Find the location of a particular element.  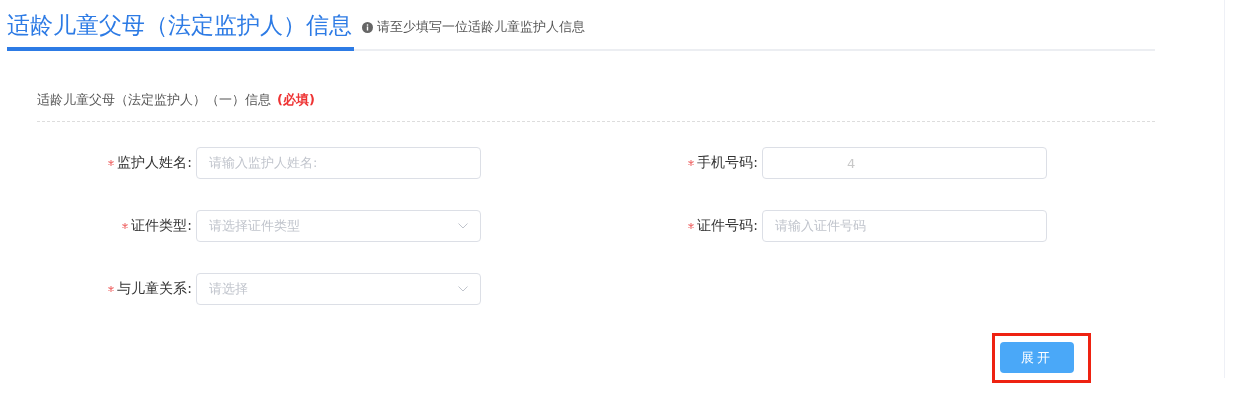

input-field: 请输入证件号码 is located at coordinates (904, 226).